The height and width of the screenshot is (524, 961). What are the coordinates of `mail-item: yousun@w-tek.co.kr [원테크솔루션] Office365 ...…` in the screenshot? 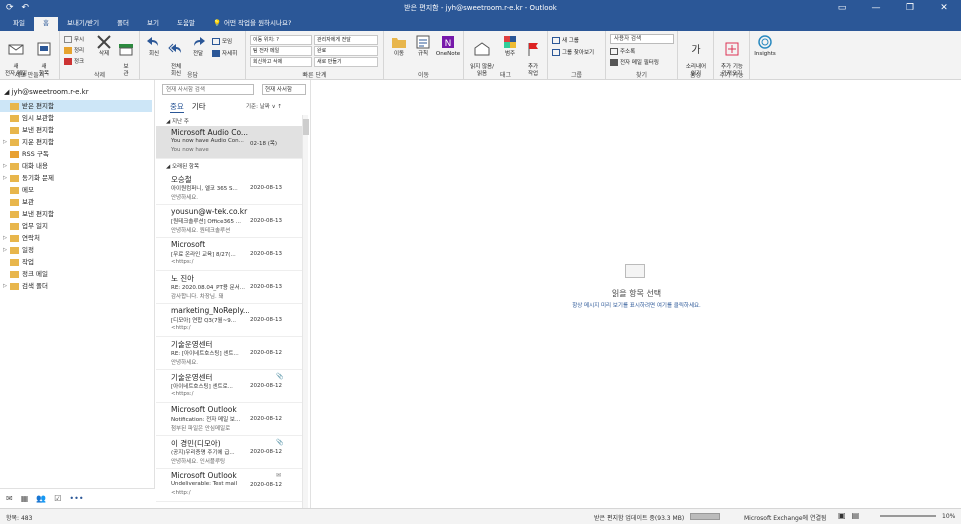 It's located at (230, 221).